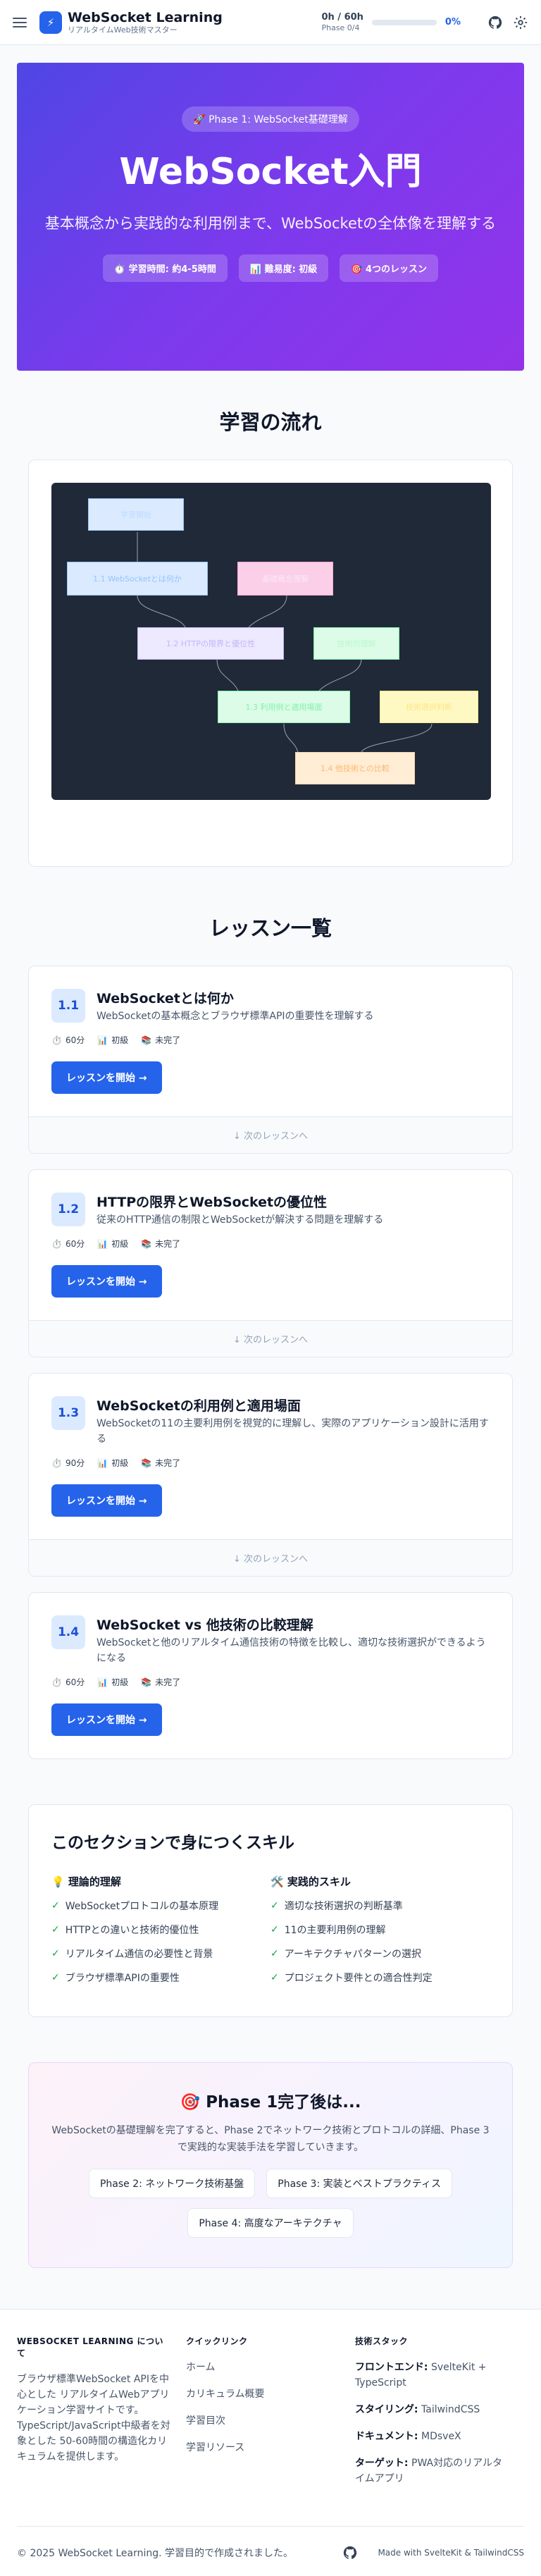 The image size is (541, 2576). Describe the element at coordinates (346, 1954) in the screenshot. I see `skill-item: ✓ アーキテクチャパターンの選択` at that location.